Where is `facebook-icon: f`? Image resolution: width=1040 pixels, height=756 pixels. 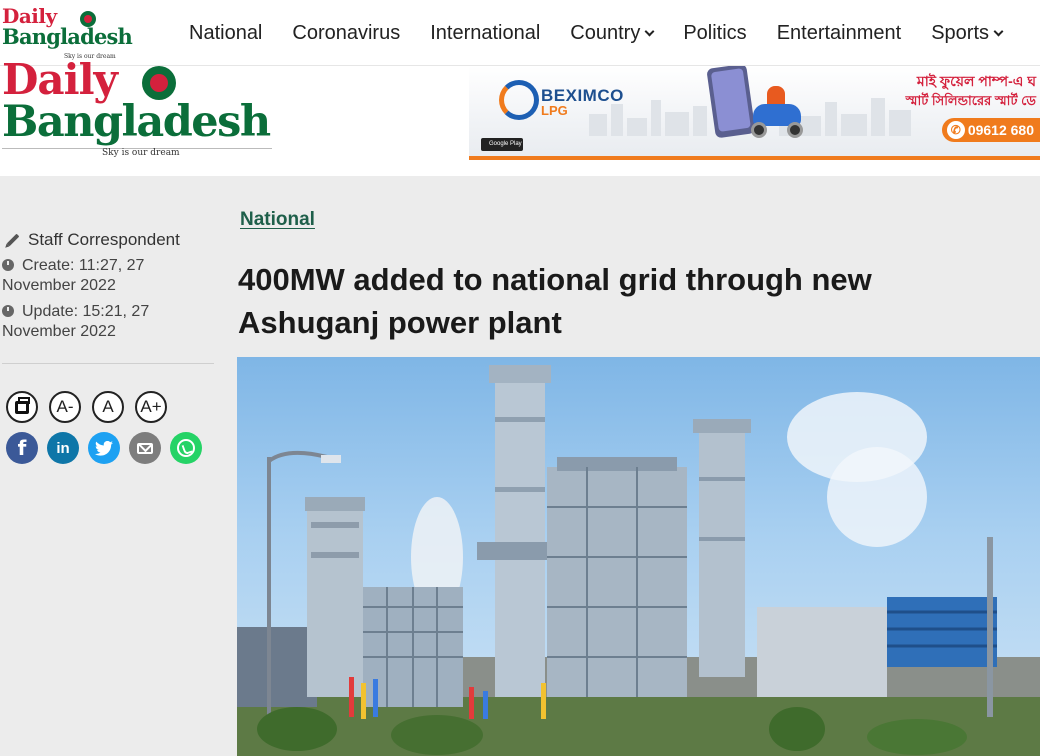 facebook-icon: f is located at coordinates (22, 448).